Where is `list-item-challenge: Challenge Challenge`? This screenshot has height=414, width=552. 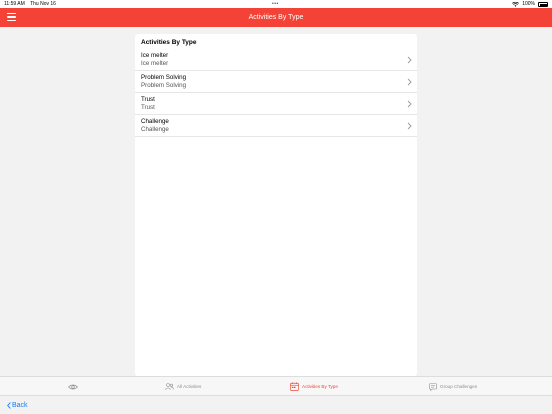 list-item-challenge: Challenge Challenge is located at coordinates (276, 126).